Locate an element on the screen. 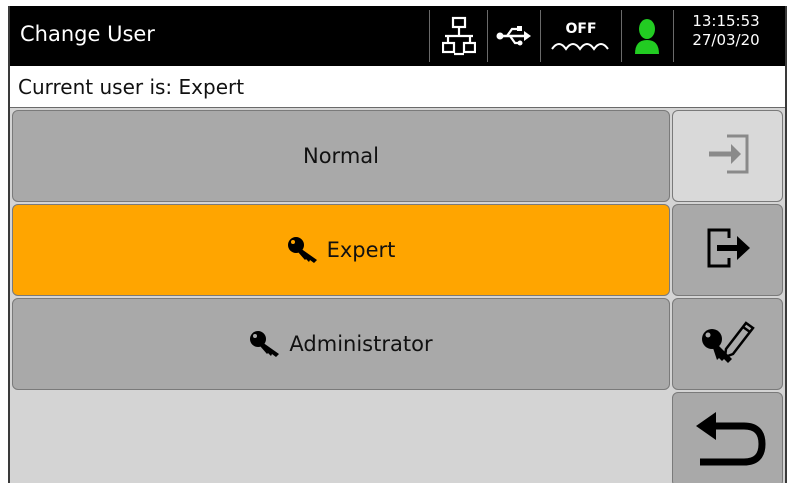  back-button is located at coordinates (727, 437).